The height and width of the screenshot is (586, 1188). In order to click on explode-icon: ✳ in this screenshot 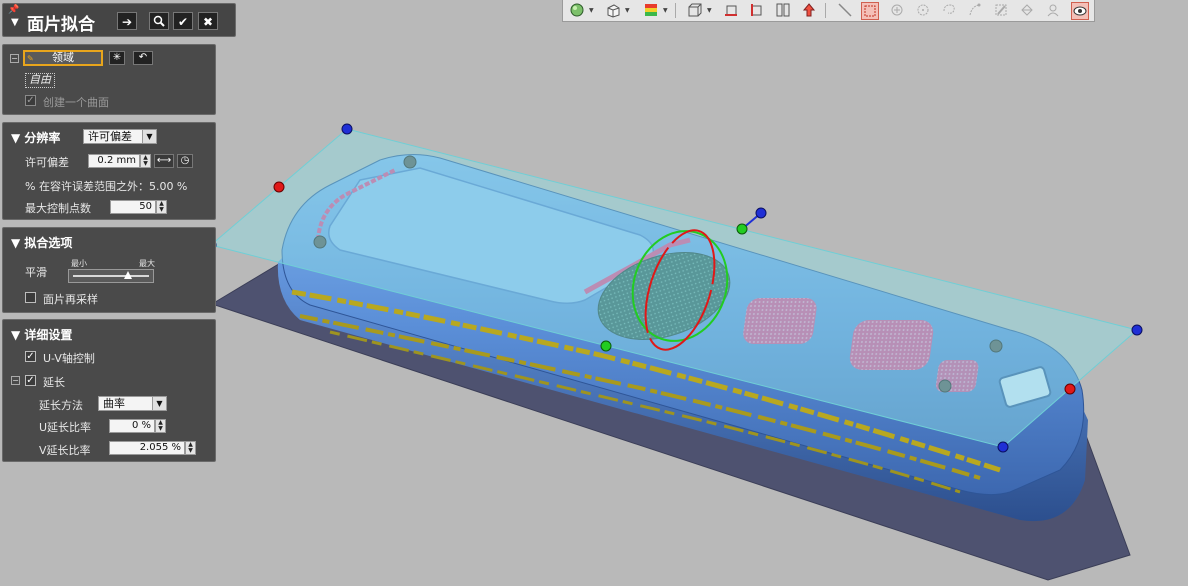, I will do `click(117, 58)`.